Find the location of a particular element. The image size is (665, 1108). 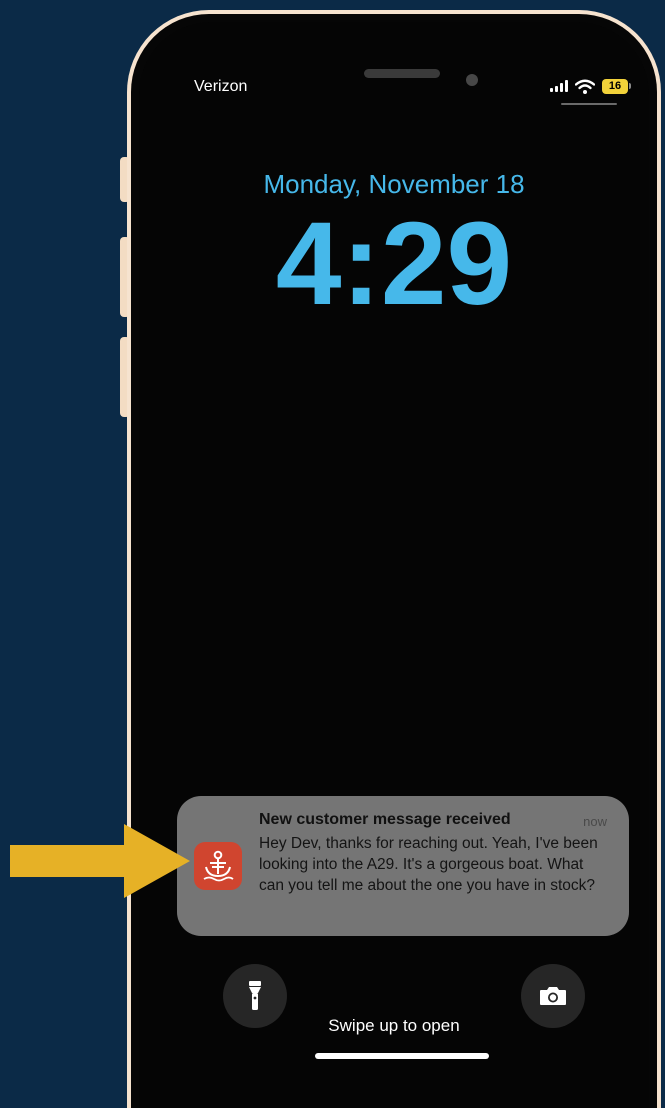

battery-level: 16 is located at coordinates (615, 86).